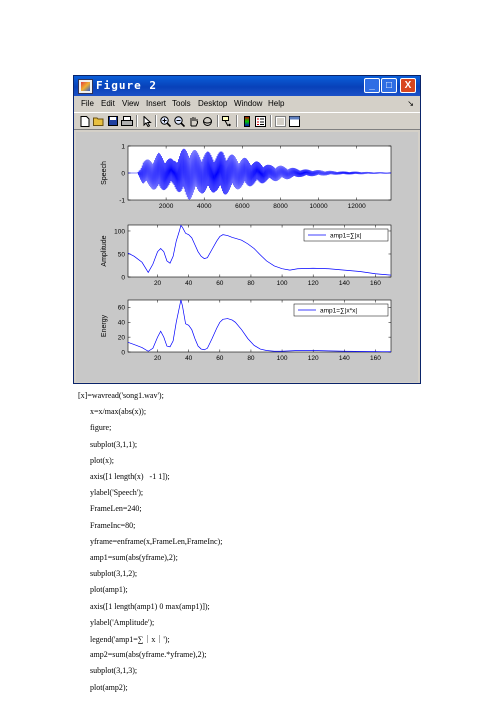 The width and height of the screenshot is (496, 702). What do you see at coordinates (410, 103) in the screenshot?
I see `menu-dock-arrow-icon: ↘` at bounding box center [410, 103].